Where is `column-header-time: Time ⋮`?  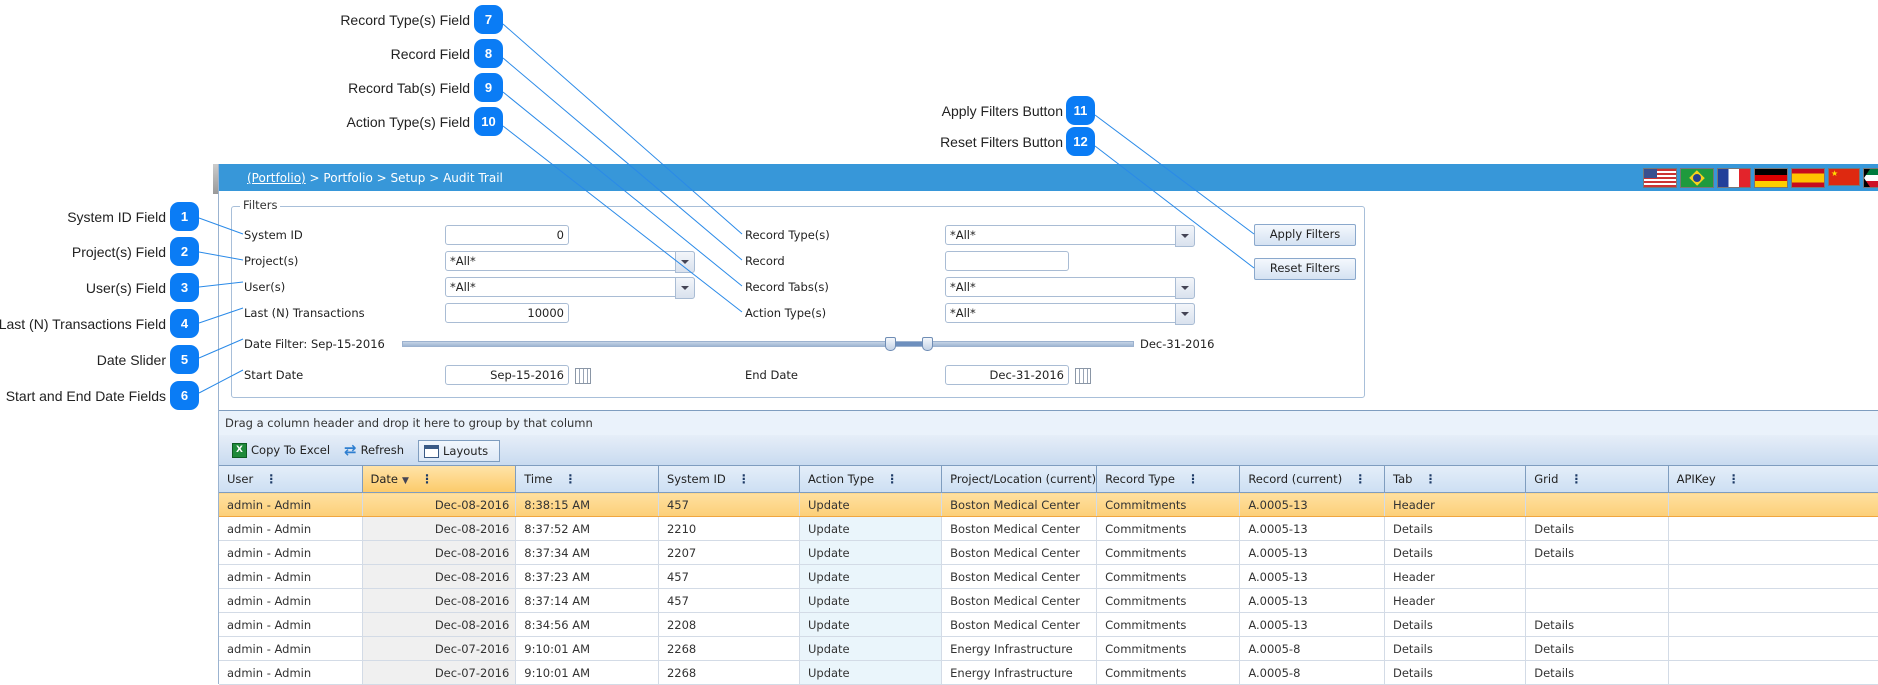 column-header-time: Time ⋮ is located at coordinates (587, 479).